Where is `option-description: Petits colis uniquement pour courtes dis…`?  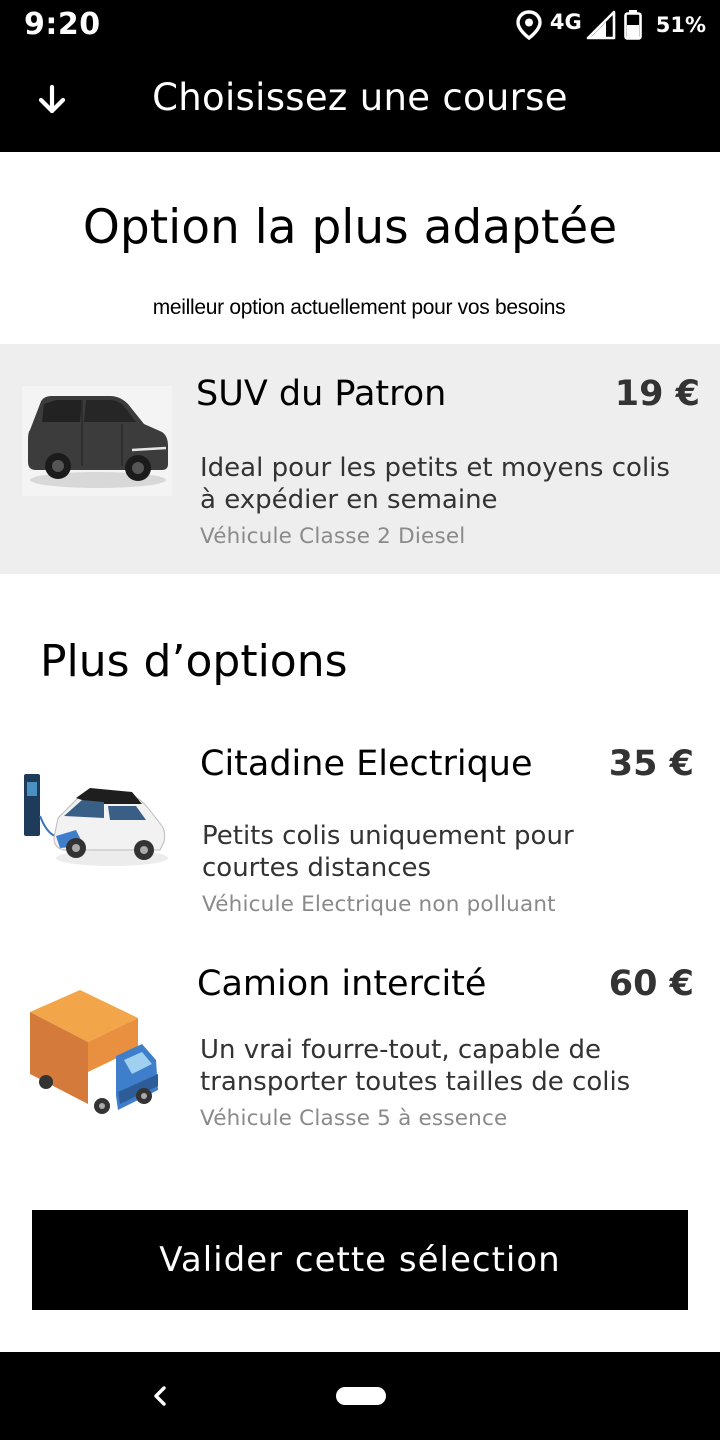 option-description: Petits colis uniquement pour courtes dis… is located at coordinates (388, 852).